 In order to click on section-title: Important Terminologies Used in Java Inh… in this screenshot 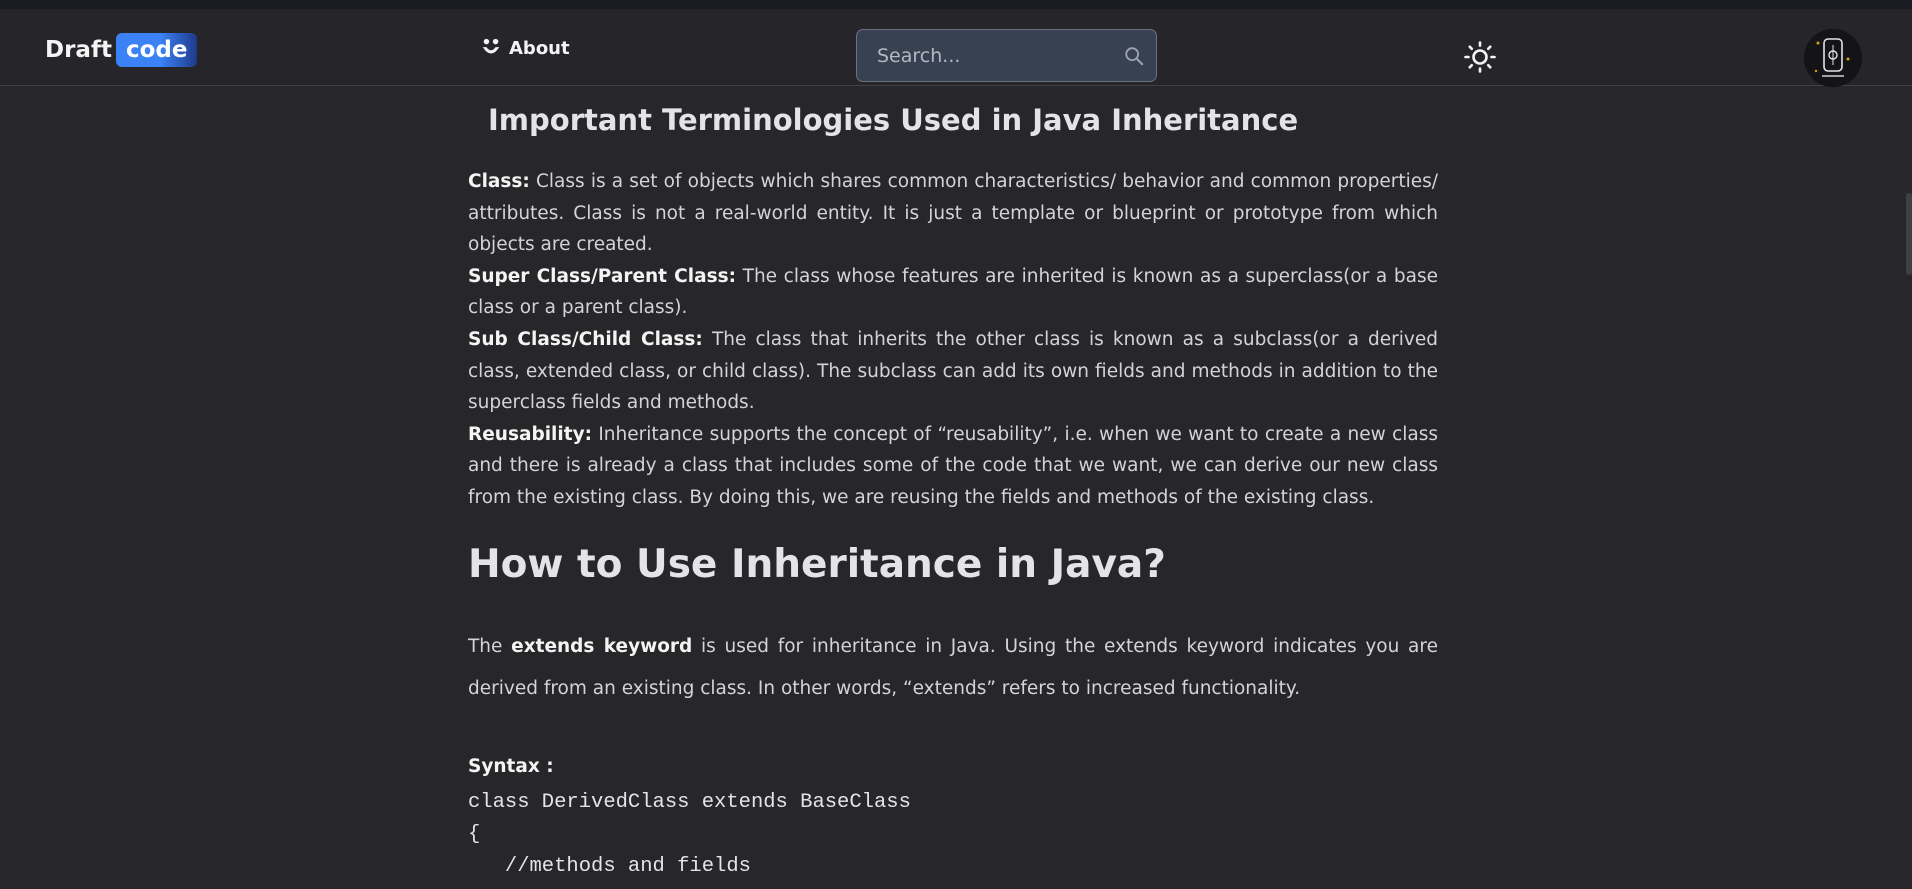, I will do `click(893, 120)`.